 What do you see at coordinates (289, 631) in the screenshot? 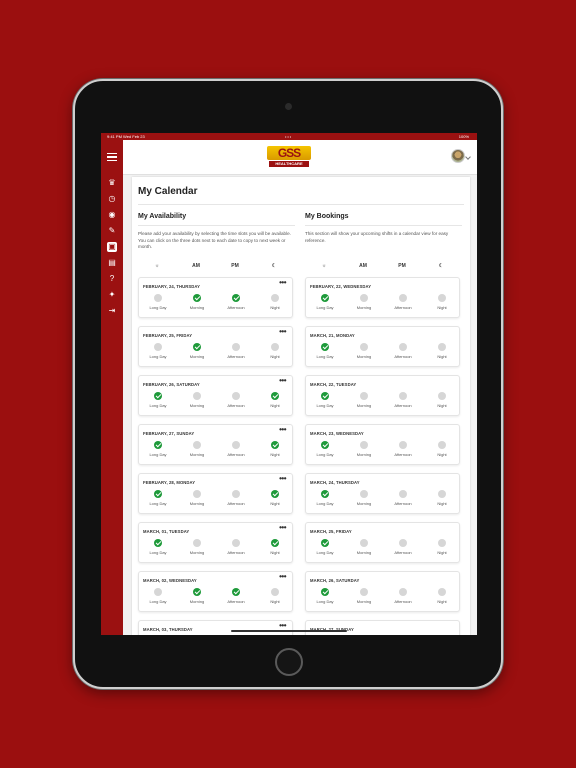
I see `home-indicator` at bounding box center [289, 631].